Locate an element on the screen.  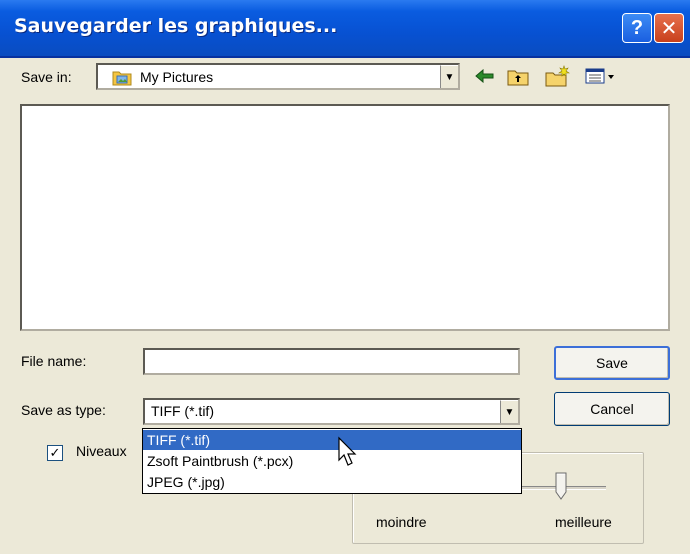
view-menu-icon is located at coordinates (601, 76).